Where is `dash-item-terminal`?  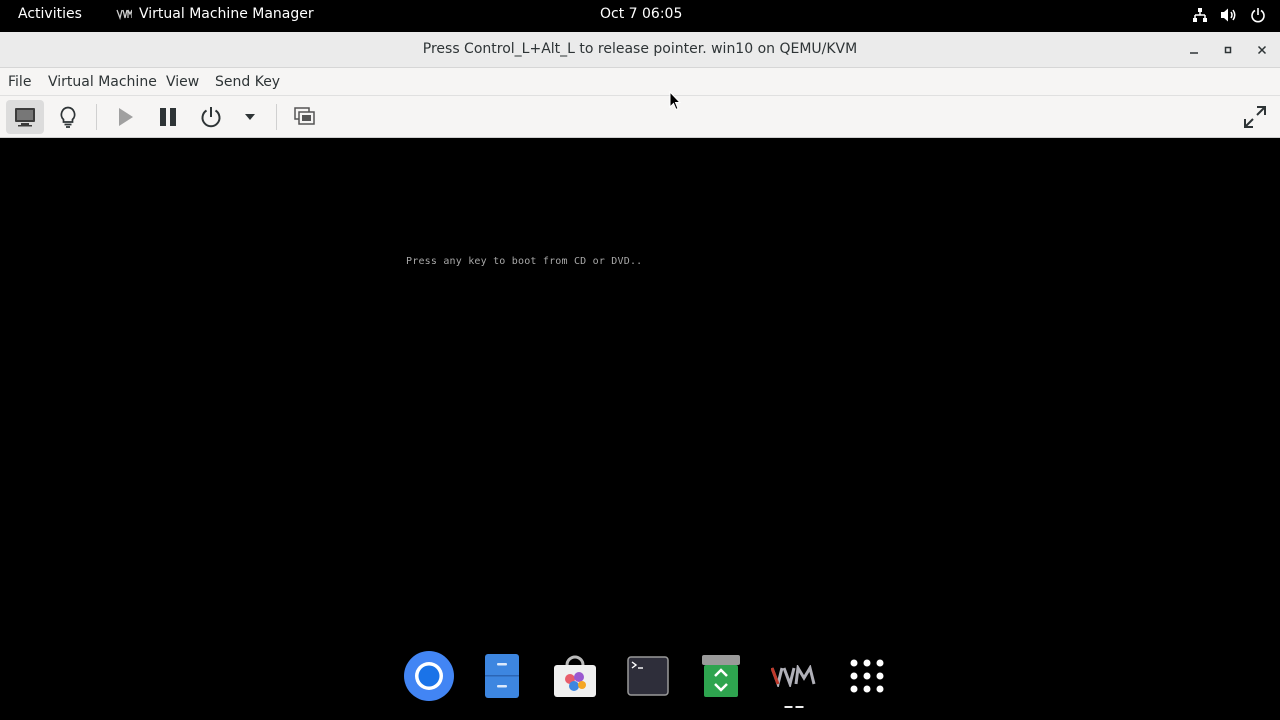 dash-item-terminal is located at coordinates (647, 676).